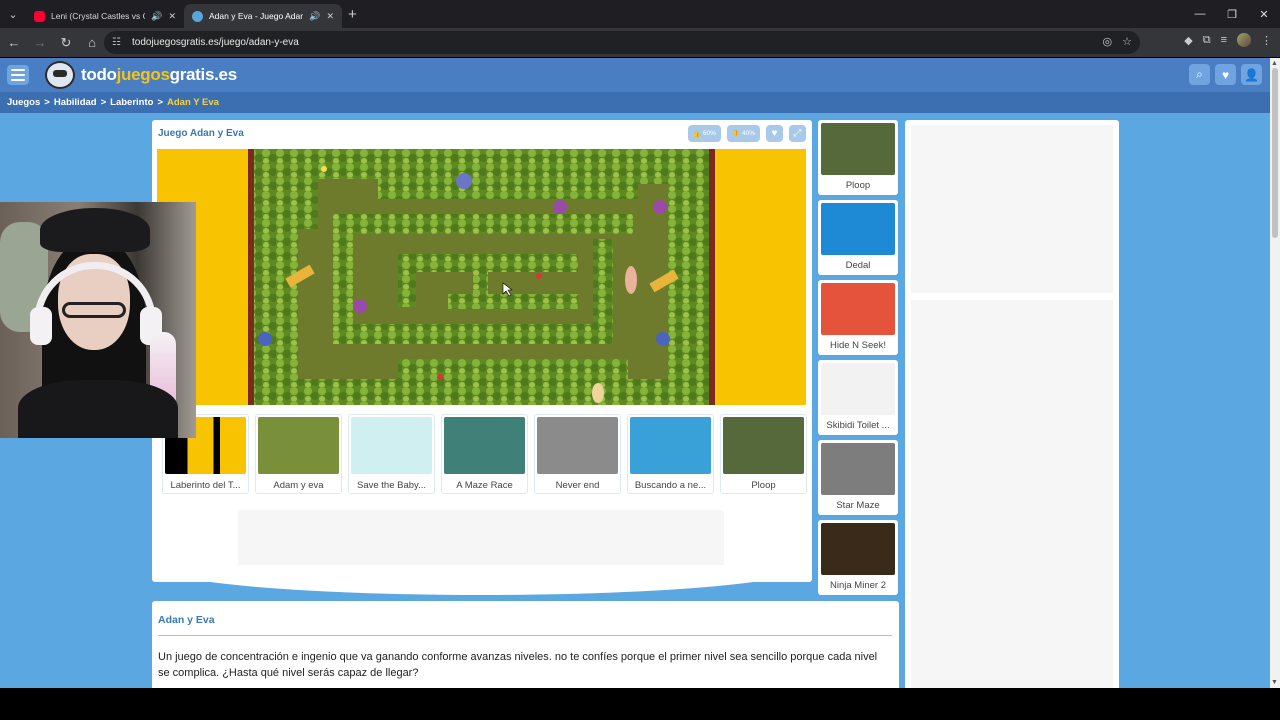 The height and width of the screenshot is (720, 1280). What do you see at coordinates (201, 133) in the screenshot?
I see `game-title: Juego Adan y Eva` at bounding box center [201, 133].